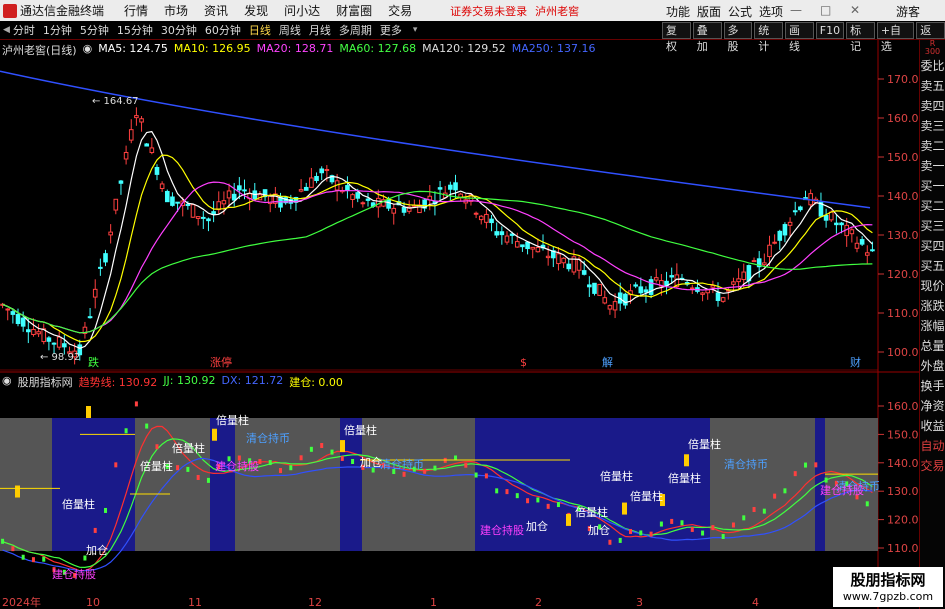 The height and width of the screenshot is (609, 945). Describe the element at coordinates (302, 10) in the screenshot. I see `menu-ask: 问小达` at that location.